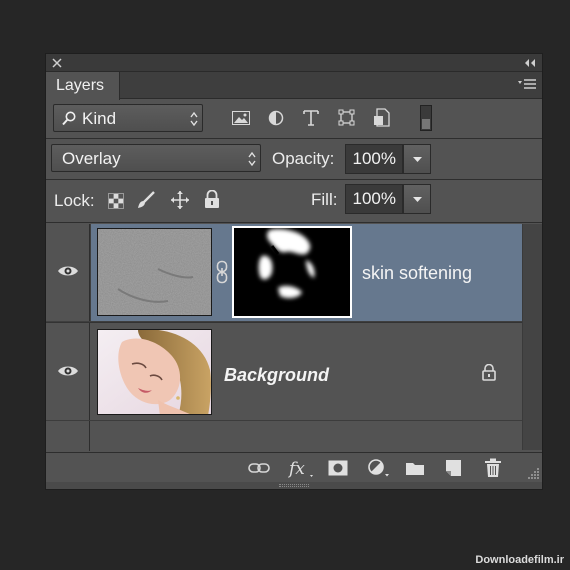  What do you see at coordinates (453, 468) in the screenshot?
I see `new-layer-icon` at bounding box center [453, 468].